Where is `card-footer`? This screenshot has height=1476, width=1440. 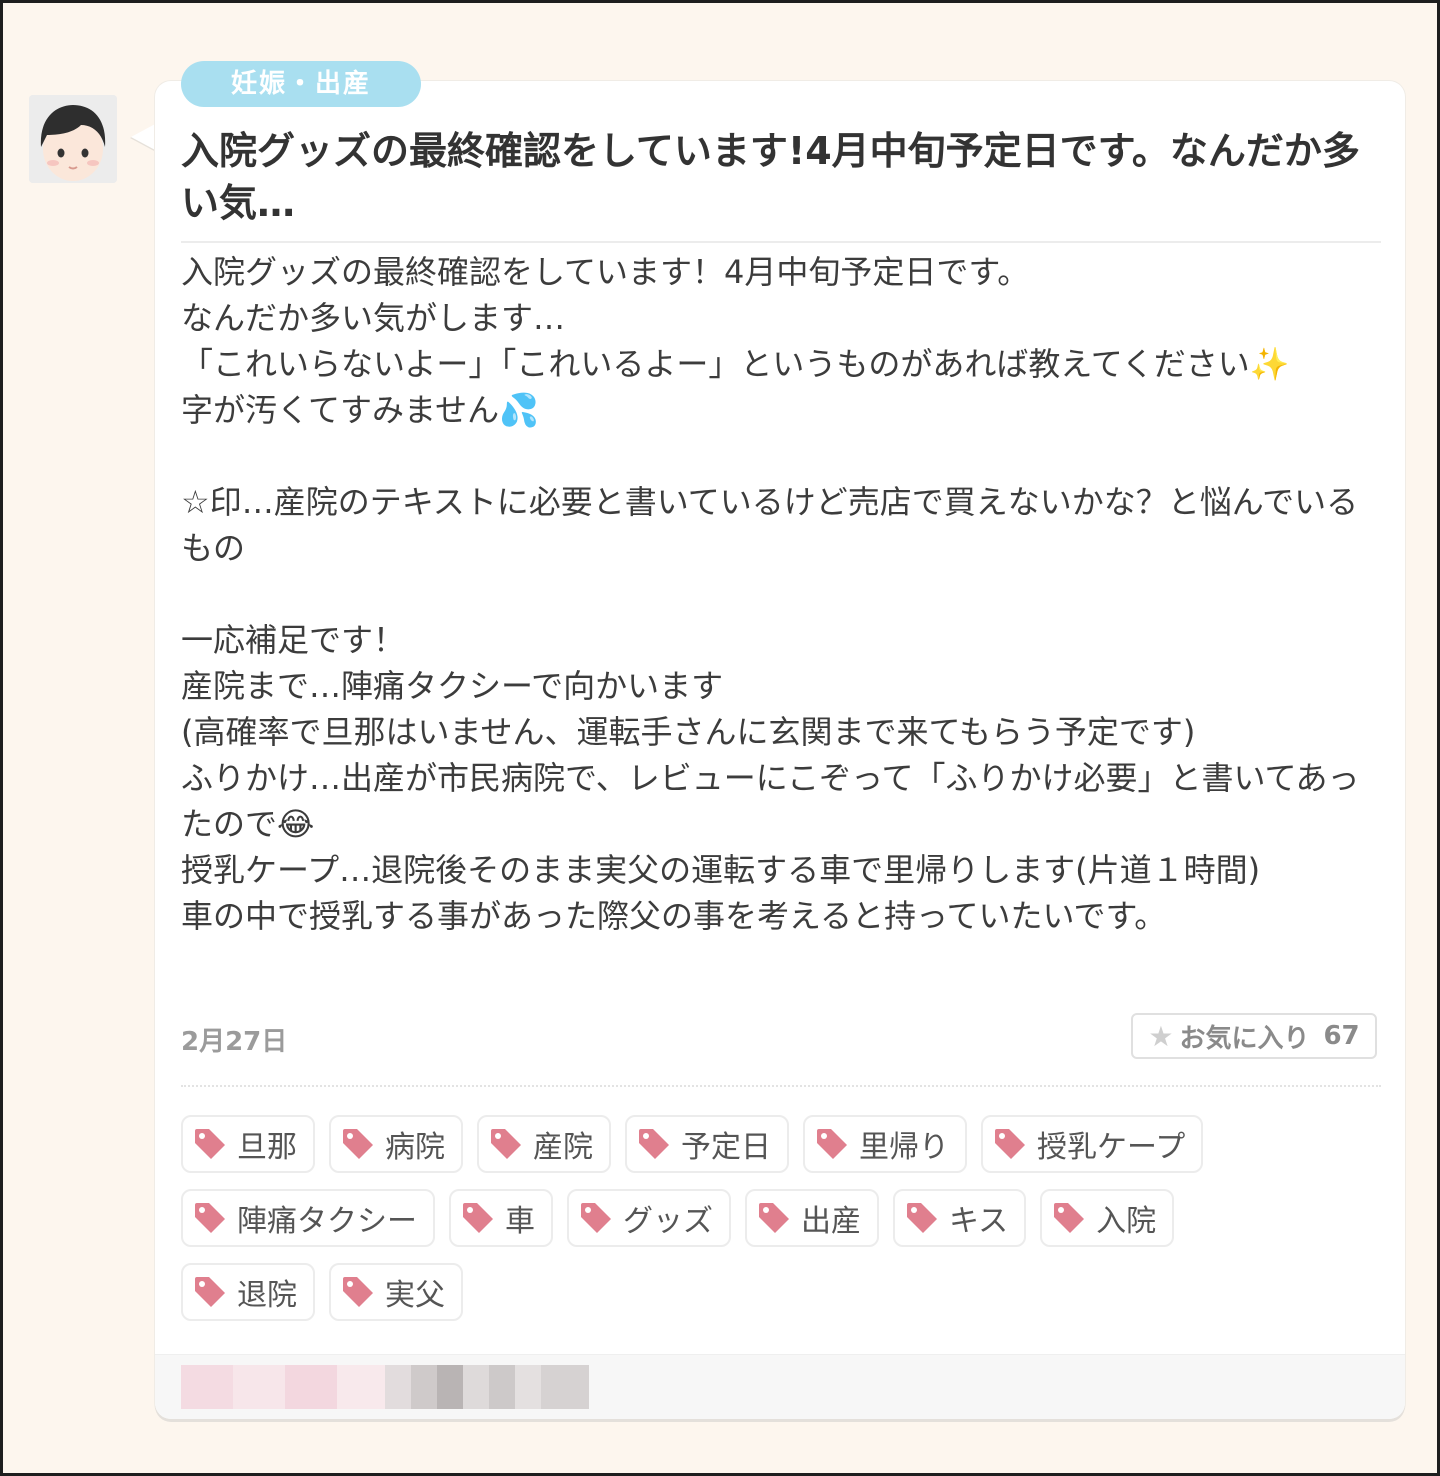
card-footer is located at coordinates (780, 1386).